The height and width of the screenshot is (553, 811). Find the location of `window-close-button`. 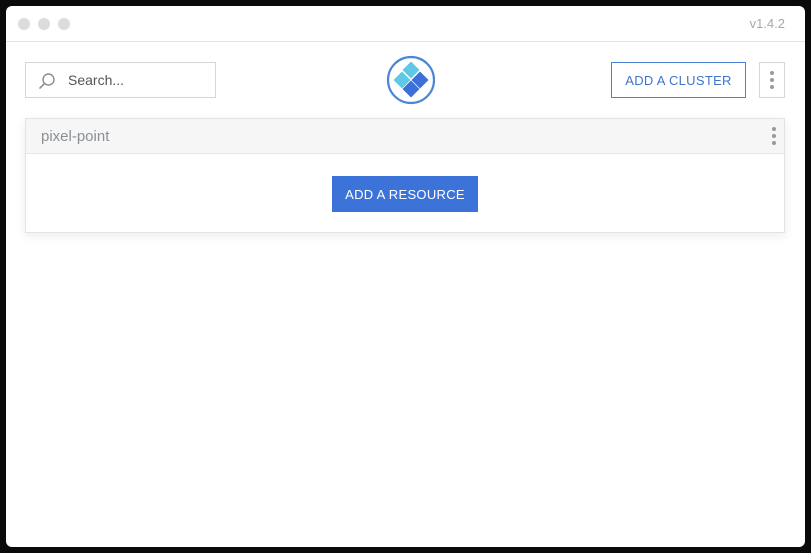

window-close-button is located at coordinates (24, 24).